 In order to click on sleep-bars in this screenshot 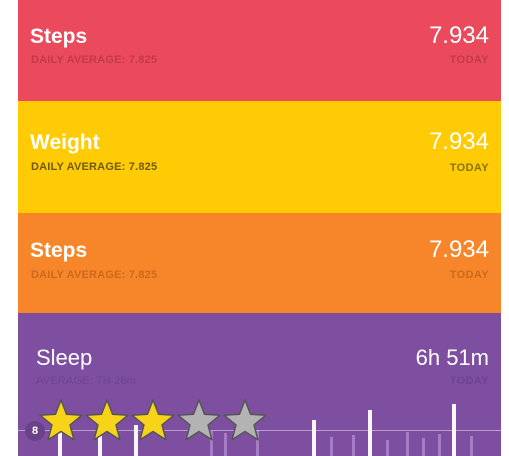, I will do `click(265, 430)`.